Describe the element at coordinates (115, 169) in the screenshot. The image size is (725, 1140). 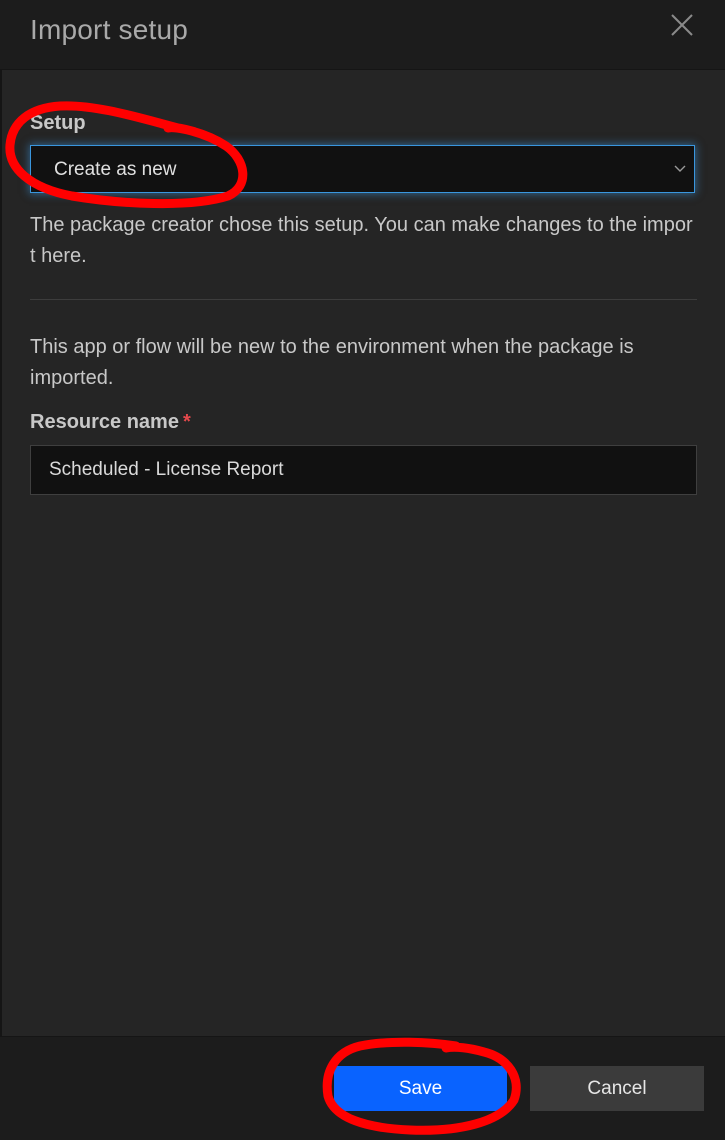
I see `setup-dropdown-value: Create as new` at that location.